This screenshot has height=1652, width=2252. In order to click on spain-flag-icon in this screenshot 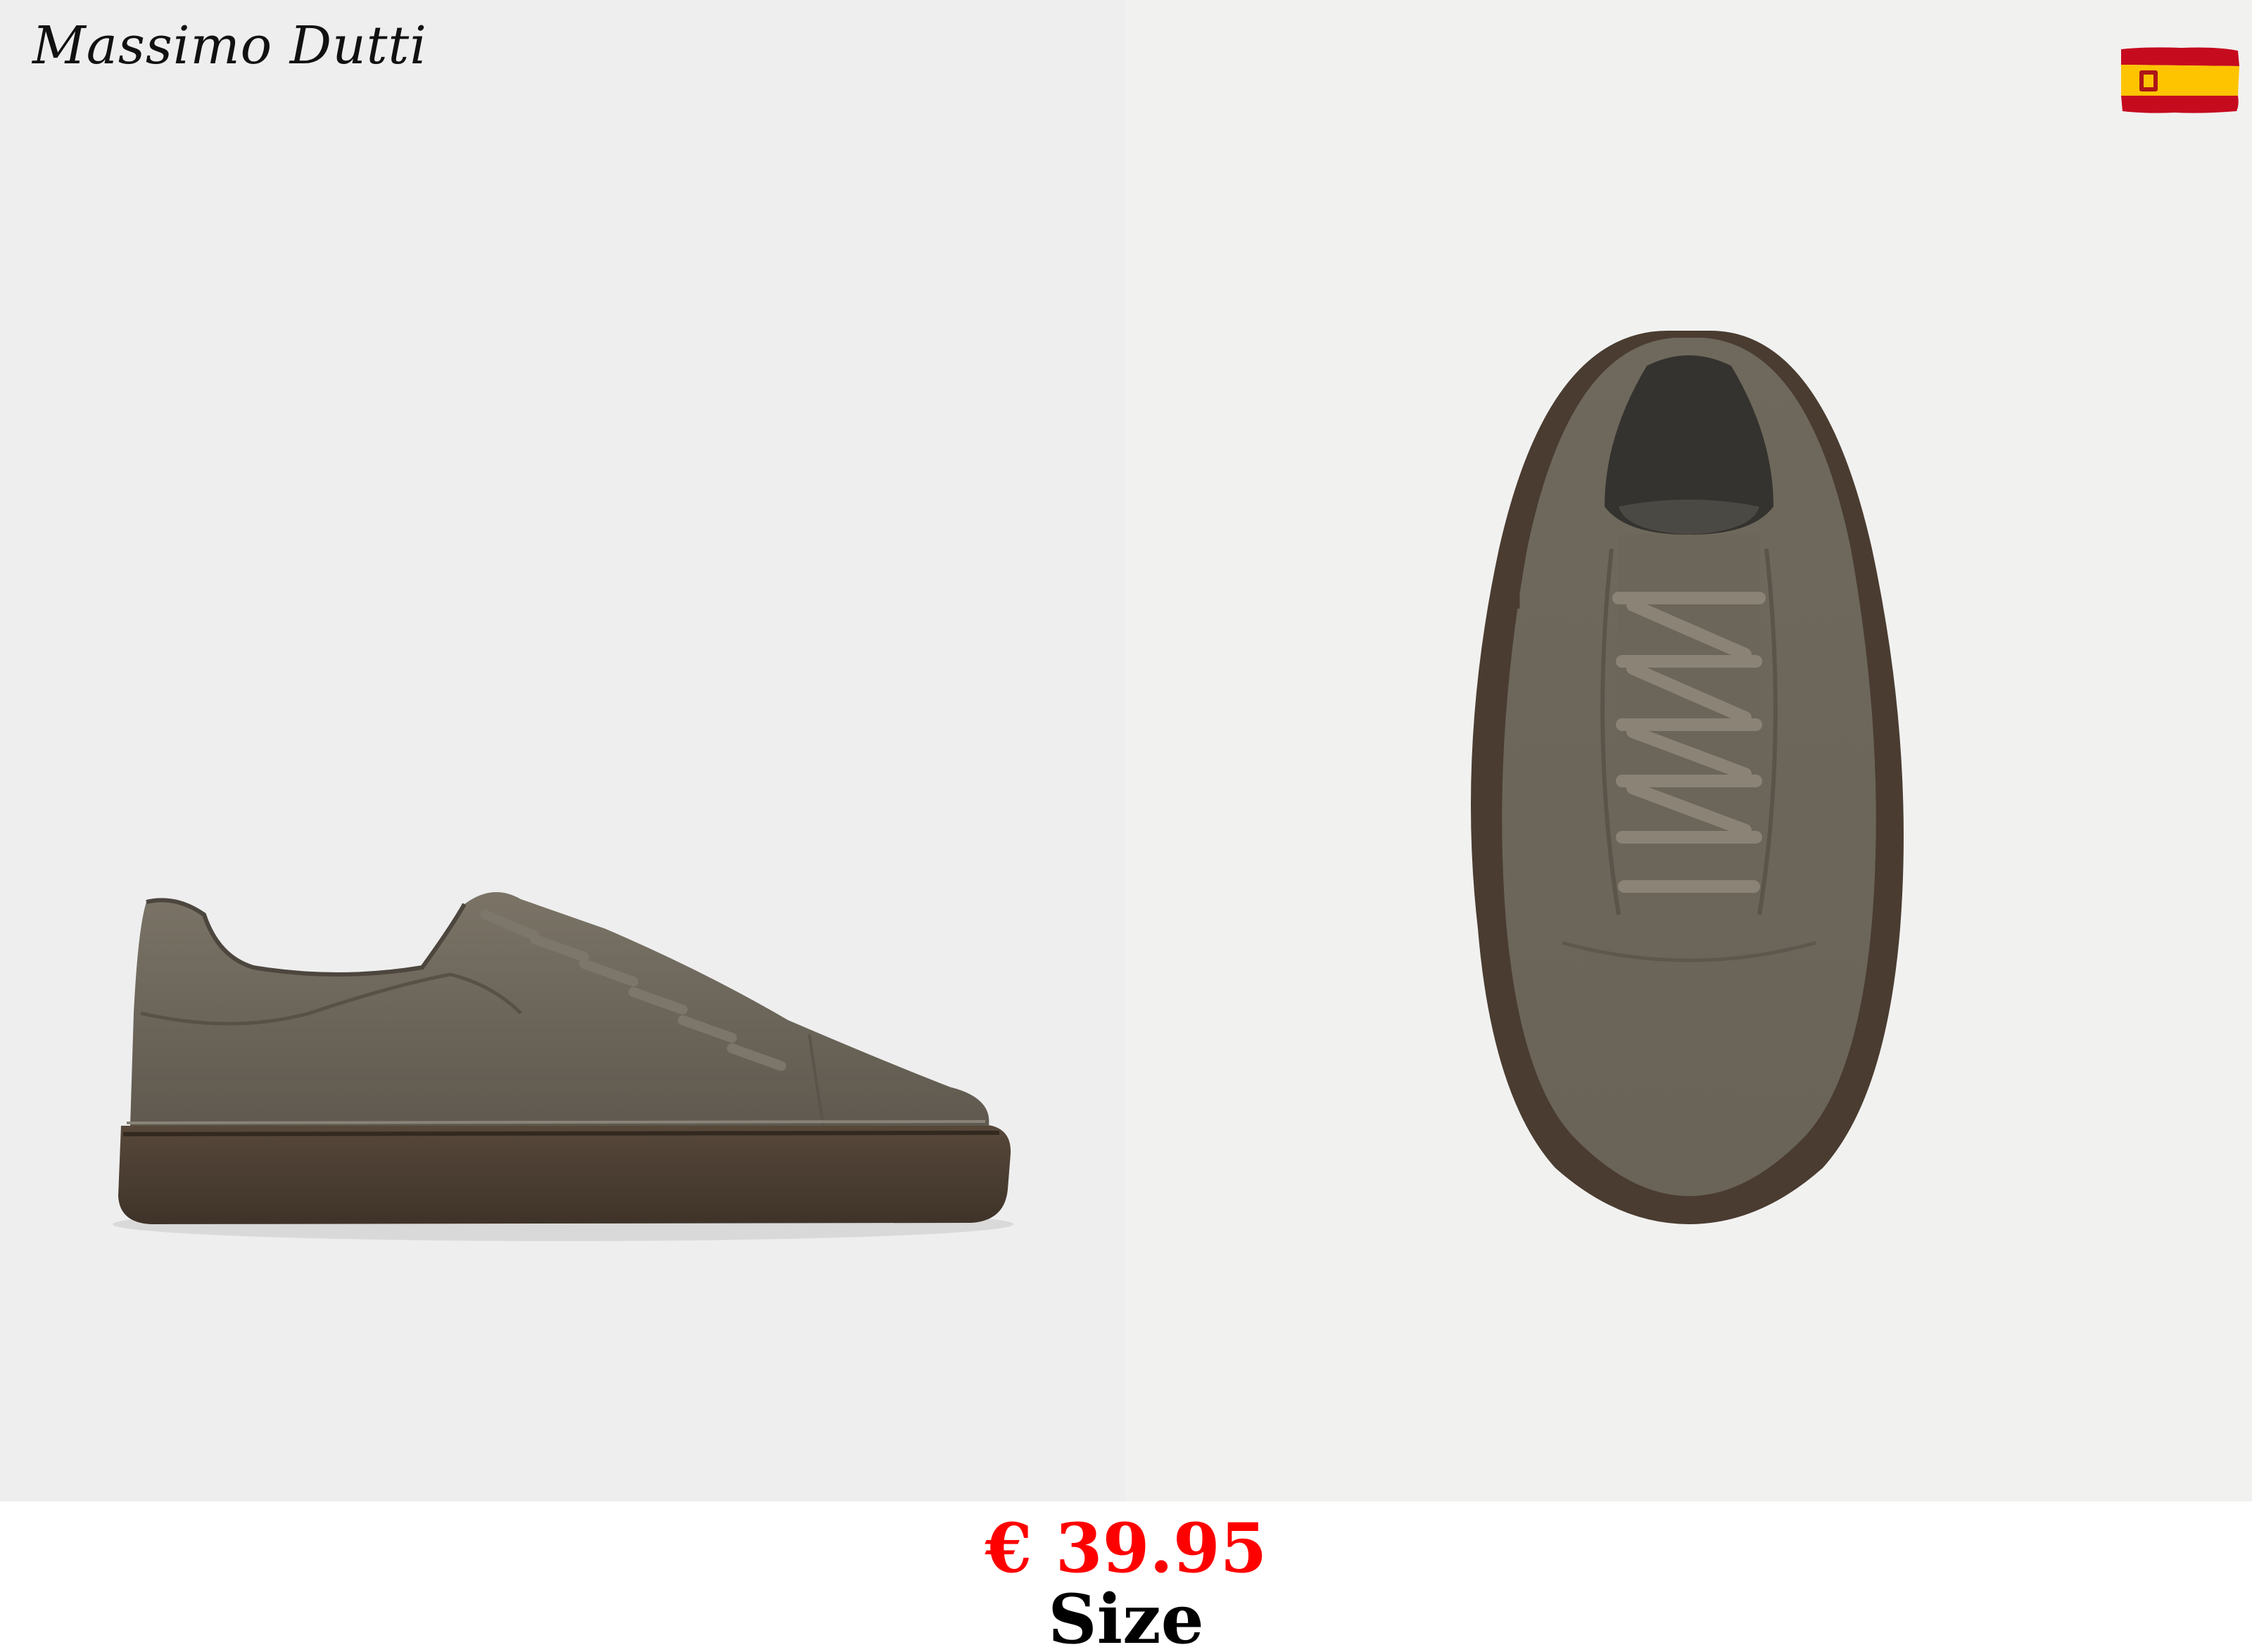, I will do `click(2179, 80)`.